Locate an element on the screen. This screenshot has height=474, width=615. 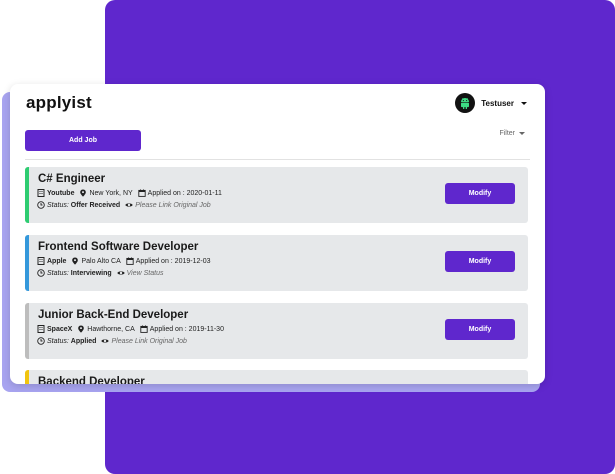
job-status-line: Status: Applied Please Link Original Job is located at coordinates (112, 341).